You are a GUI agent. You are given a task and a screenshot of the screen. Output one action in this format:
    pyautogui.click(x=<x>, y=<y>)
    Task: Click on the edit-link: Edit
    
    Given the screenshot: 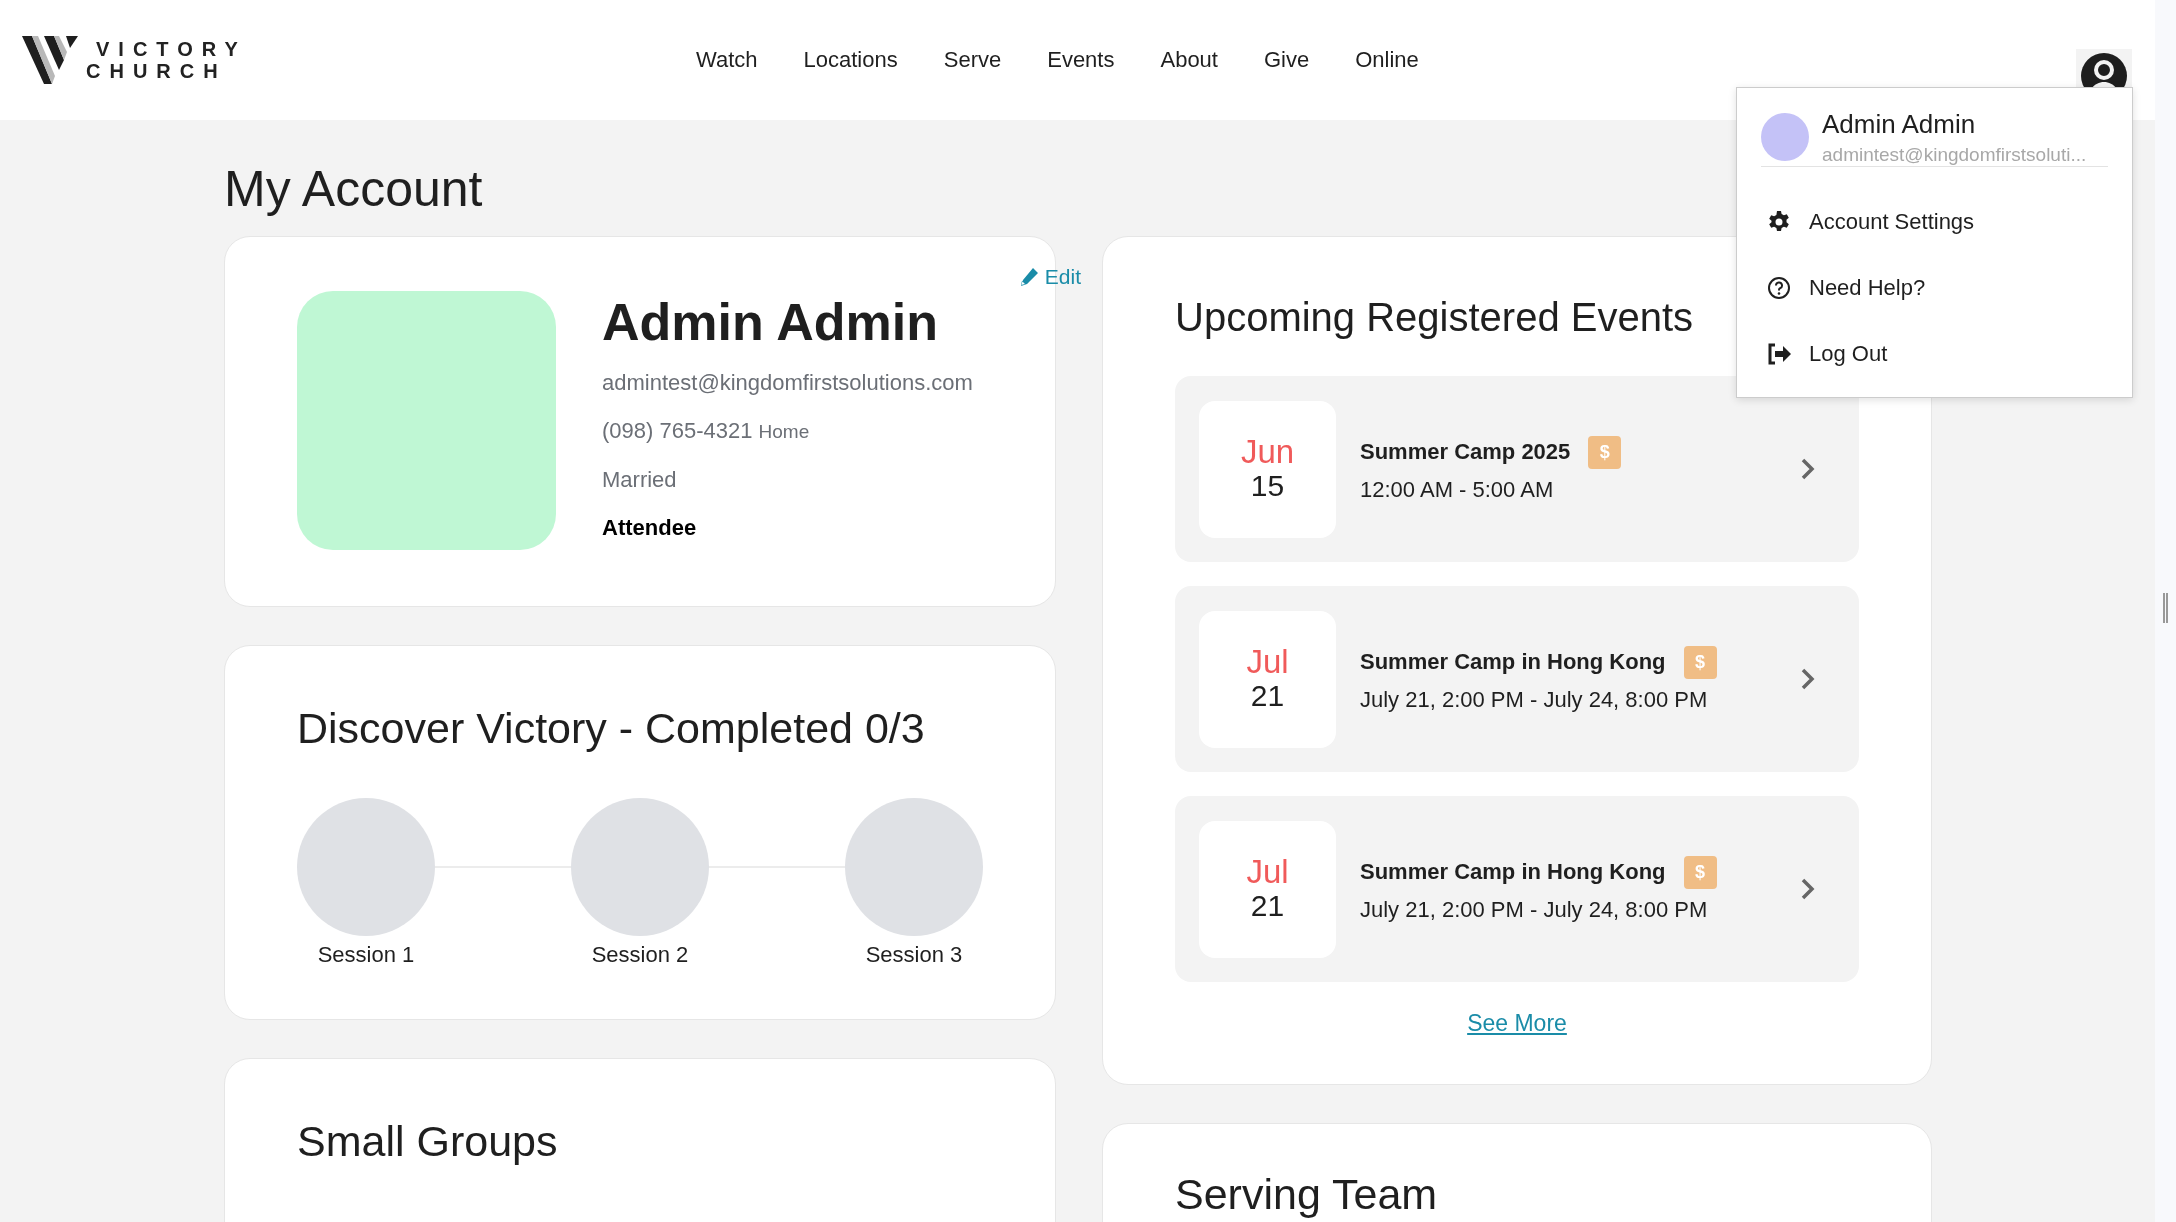 What is the action you would take?
    pyautogui.click(x=1049, y=277)
    